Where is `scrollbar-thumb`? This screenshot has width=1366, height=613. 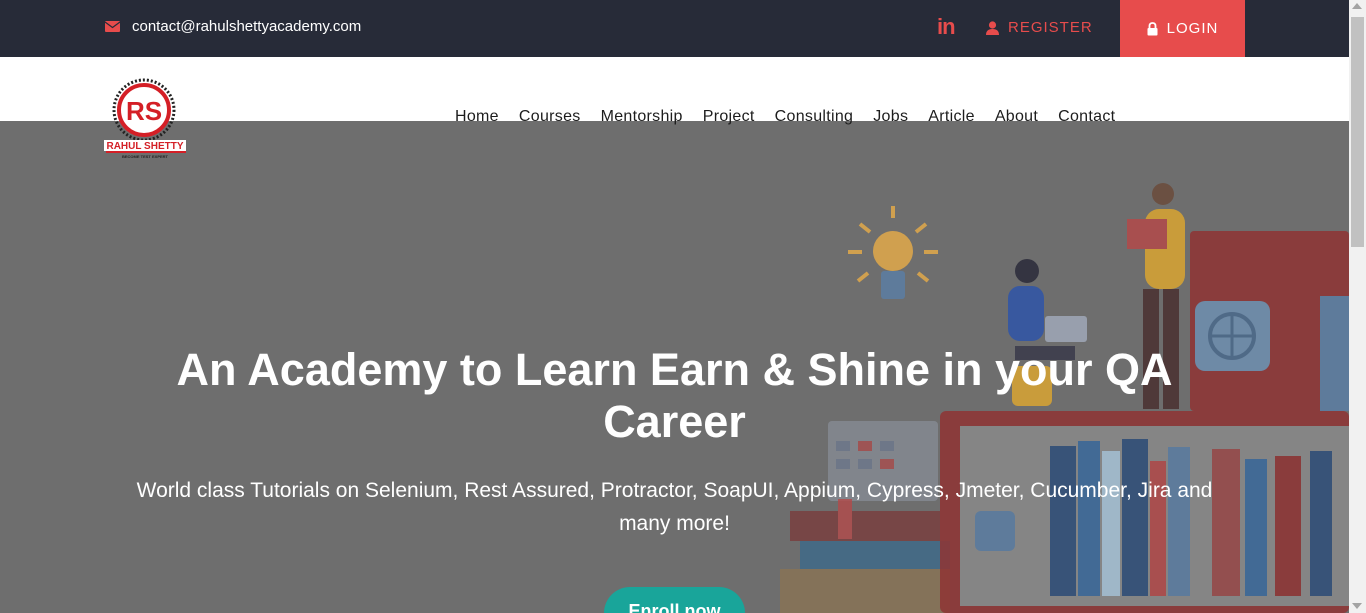 scrollbar-thumb is located at coordinates (1357, 132).